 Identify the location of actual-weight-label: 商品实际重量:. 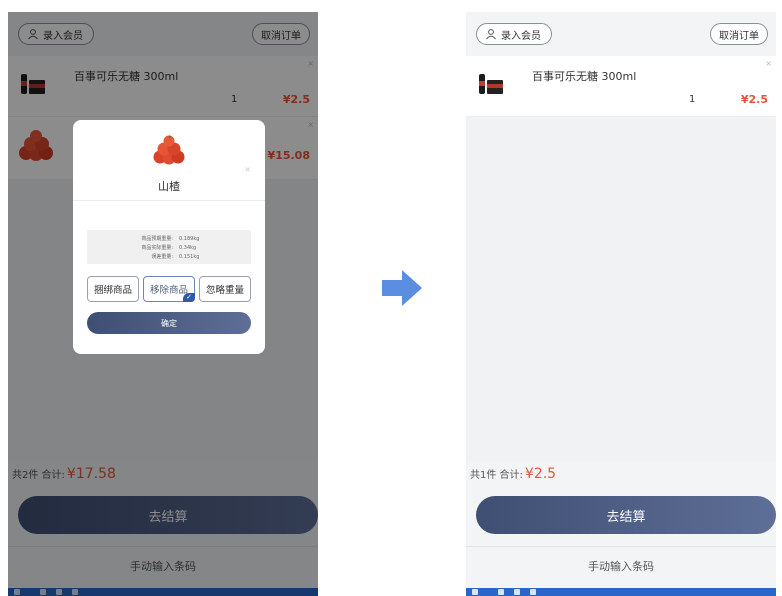
(157, 248).